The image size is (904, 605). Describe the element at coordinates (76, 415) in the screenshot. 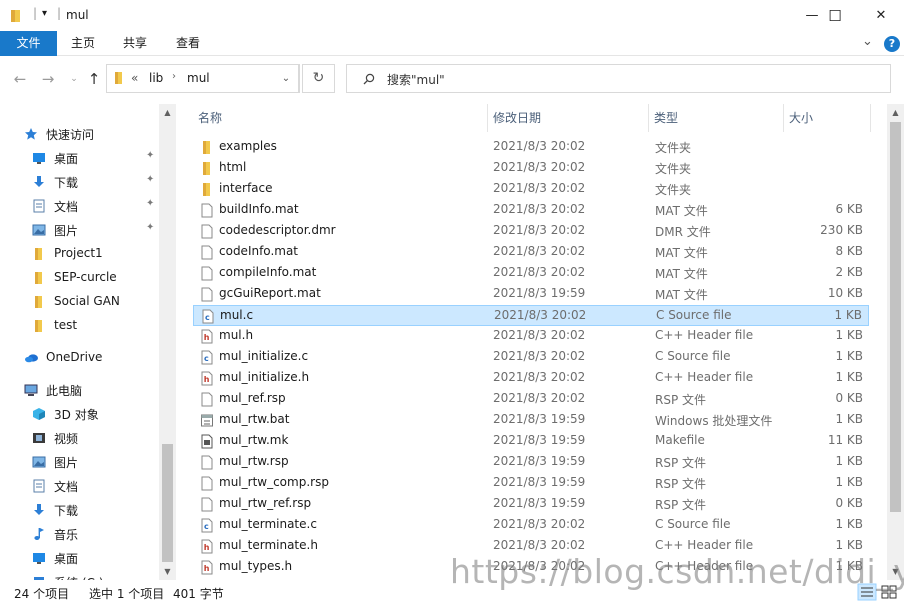

I see `nav-item-label: 3D 对象` at that location.